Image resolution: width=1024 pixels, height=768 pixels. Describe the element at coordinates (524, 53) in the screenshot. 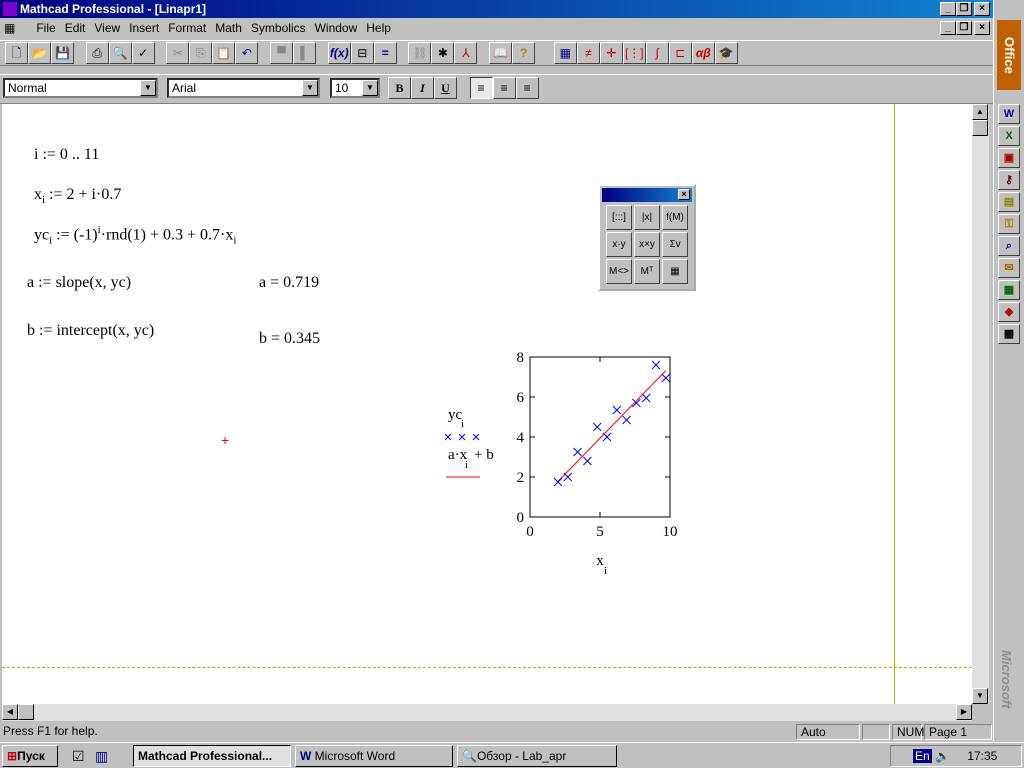

I see `help-icon: ?` at that location.